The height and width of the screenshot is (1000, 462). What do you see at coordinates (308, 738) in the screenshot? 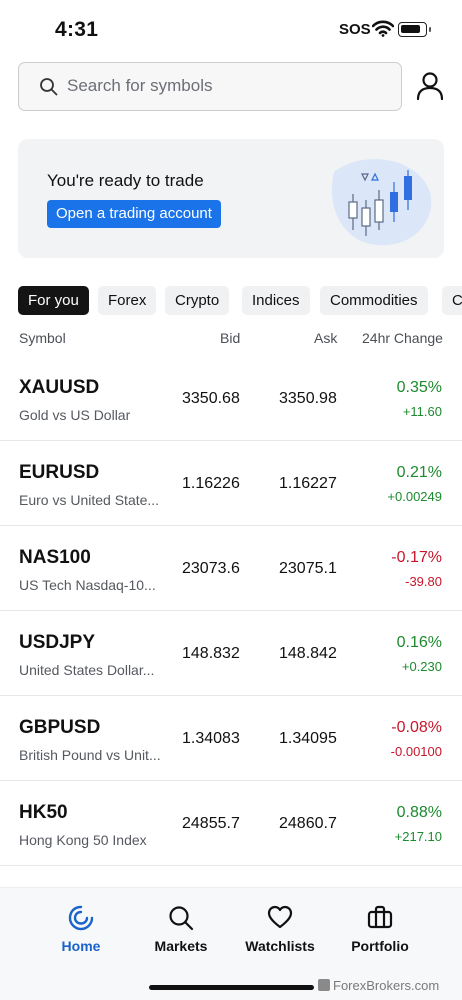
I see `row-ask: 1.34095` at bounding box center [308, 738].